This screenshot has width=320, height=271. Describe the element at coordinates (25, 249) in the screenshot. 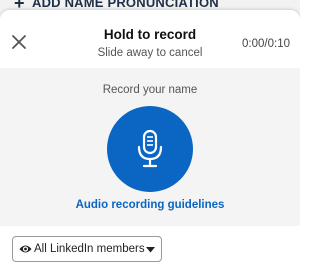

I see `eye-icon` at that location.